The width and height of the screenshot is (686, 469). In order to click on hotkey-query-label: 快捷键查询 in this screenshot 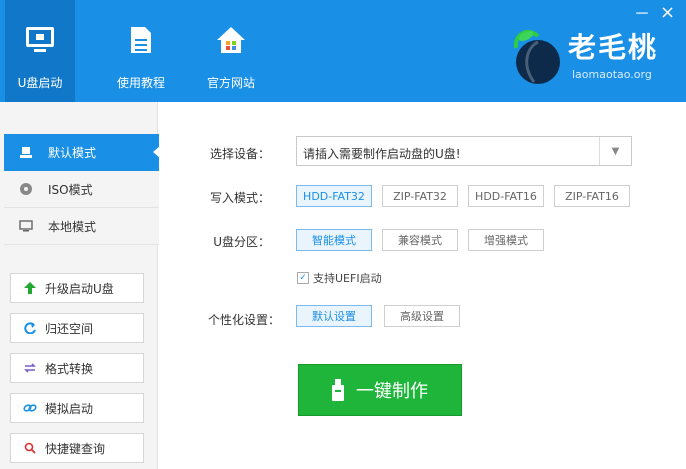, I will do `click(75, 448)`.